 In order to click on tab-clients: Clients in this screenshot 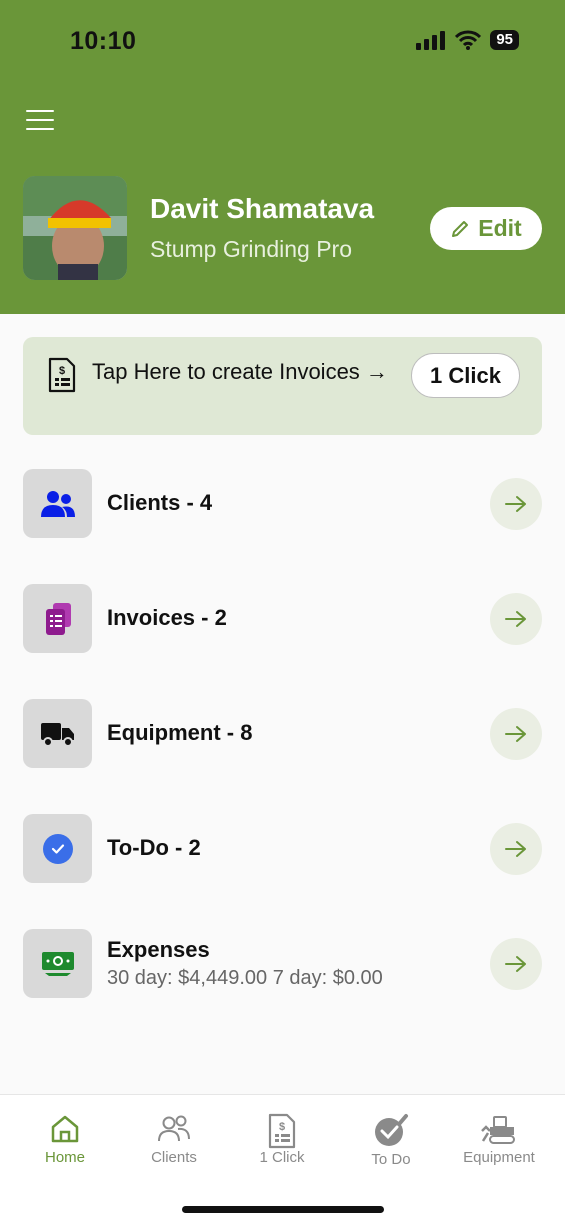, I will do `click(174, 1139)`.